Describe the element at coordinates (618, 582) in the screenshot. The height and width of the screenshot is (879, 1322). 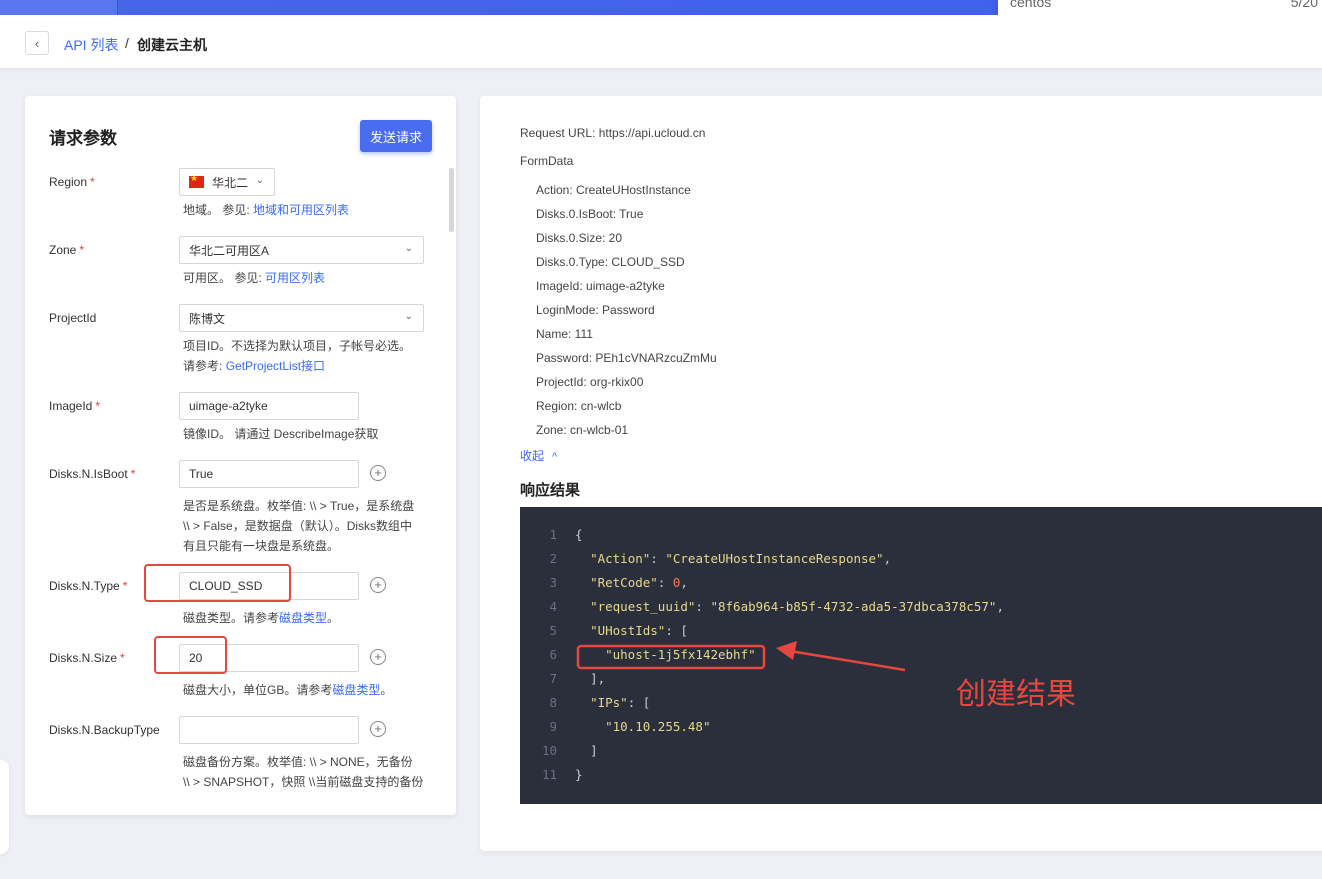
I see `code-line: 3 "RetCode": 0,` at that location.